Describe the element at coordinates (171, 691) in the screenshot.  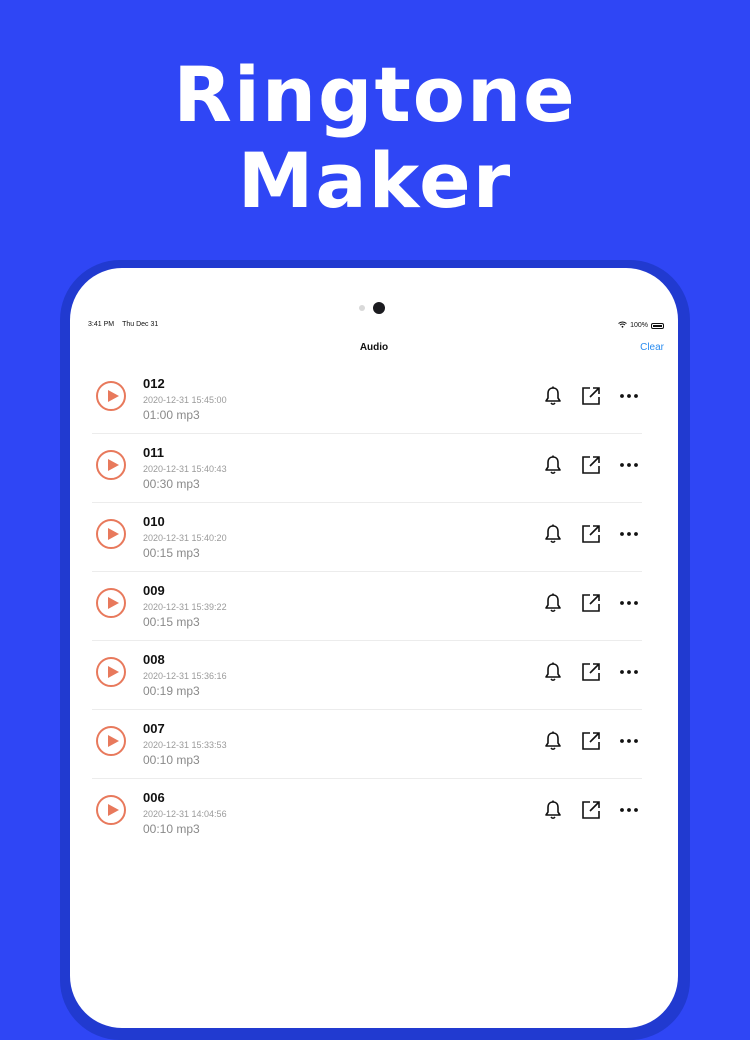
I see `audio-duration-format: 00:19 mp3` at that location.